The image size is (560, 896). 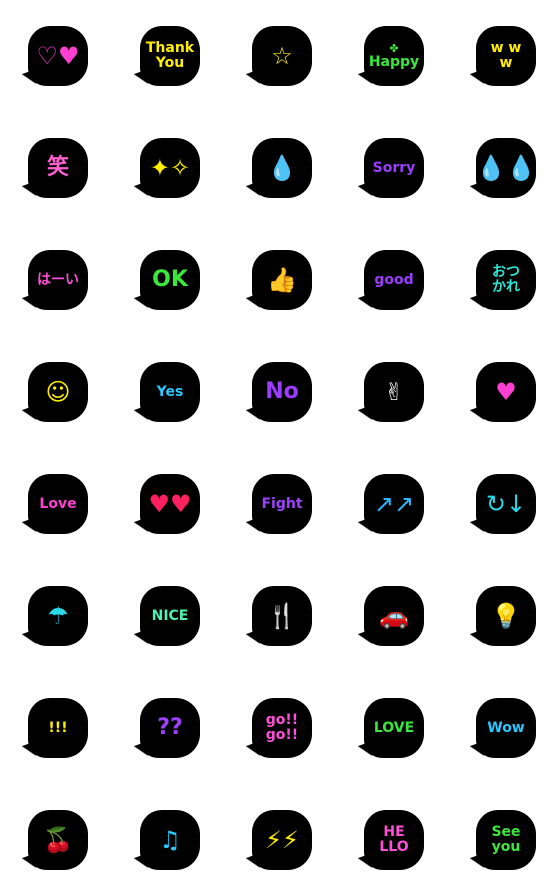 What do you see at coordinates (506, 272) in the screenshot?
I see `sticker-text: おつ` at bounding box center [506, 272].